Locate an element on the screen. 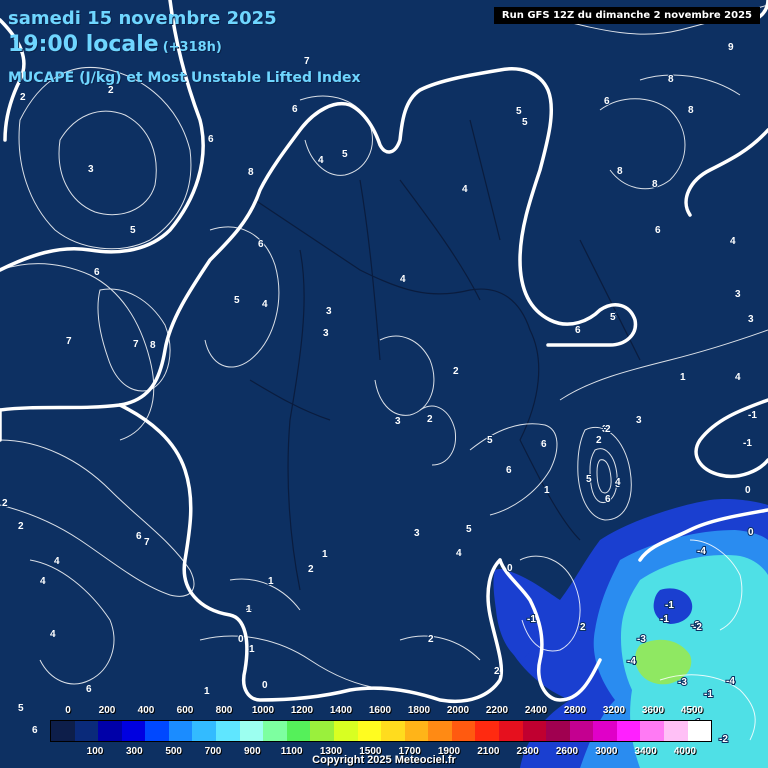 The image size is (768, 768). forecast-time-label: 19:00 locale is located at coordinates (83, 44).